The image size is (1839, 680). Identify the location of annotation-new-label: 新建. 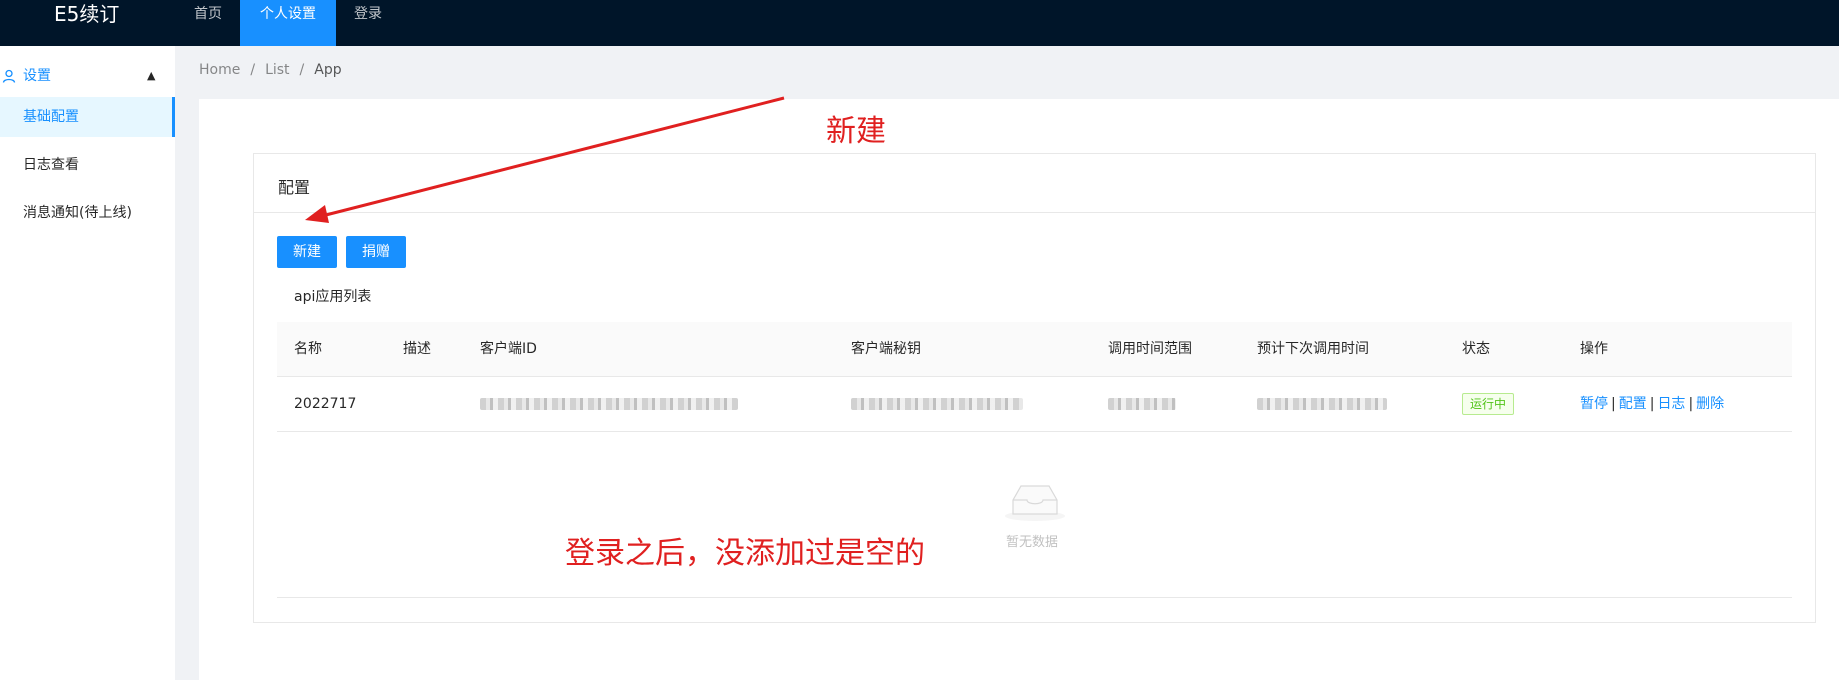
(856, 131).